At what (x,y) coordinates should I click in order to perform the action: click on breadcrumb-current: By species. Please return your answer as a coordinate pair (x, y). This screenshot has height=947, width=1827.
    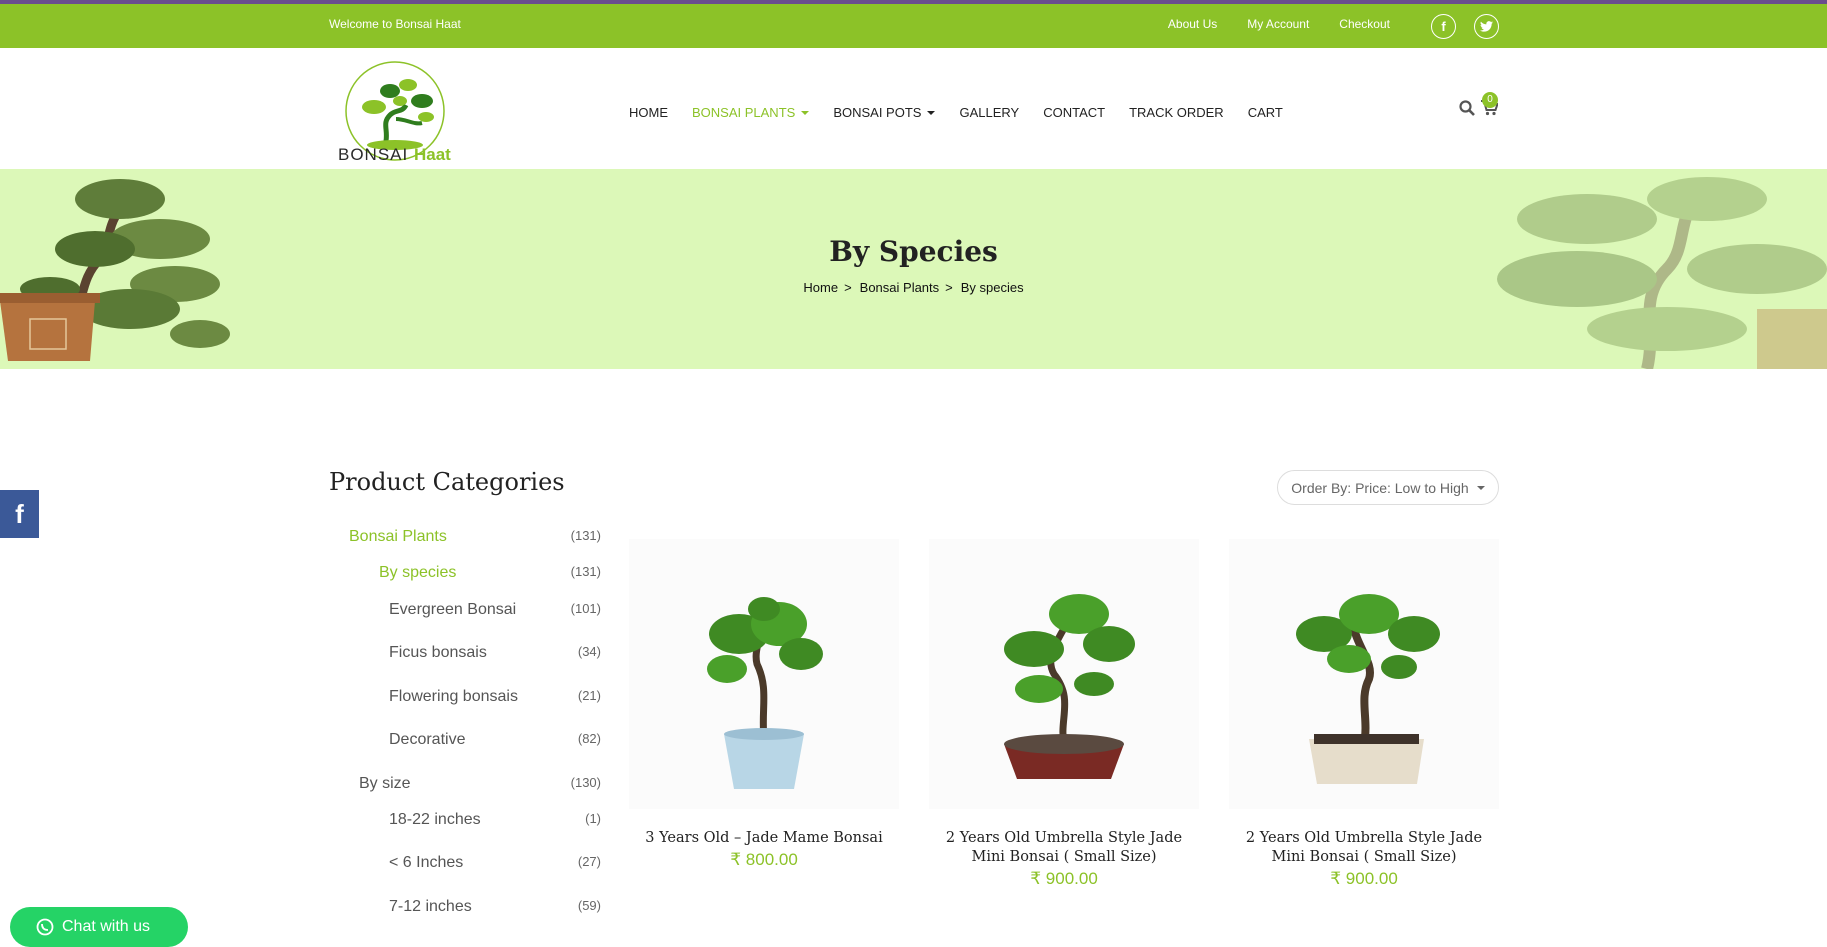
    Looking at the image, I should click on (992, 287).